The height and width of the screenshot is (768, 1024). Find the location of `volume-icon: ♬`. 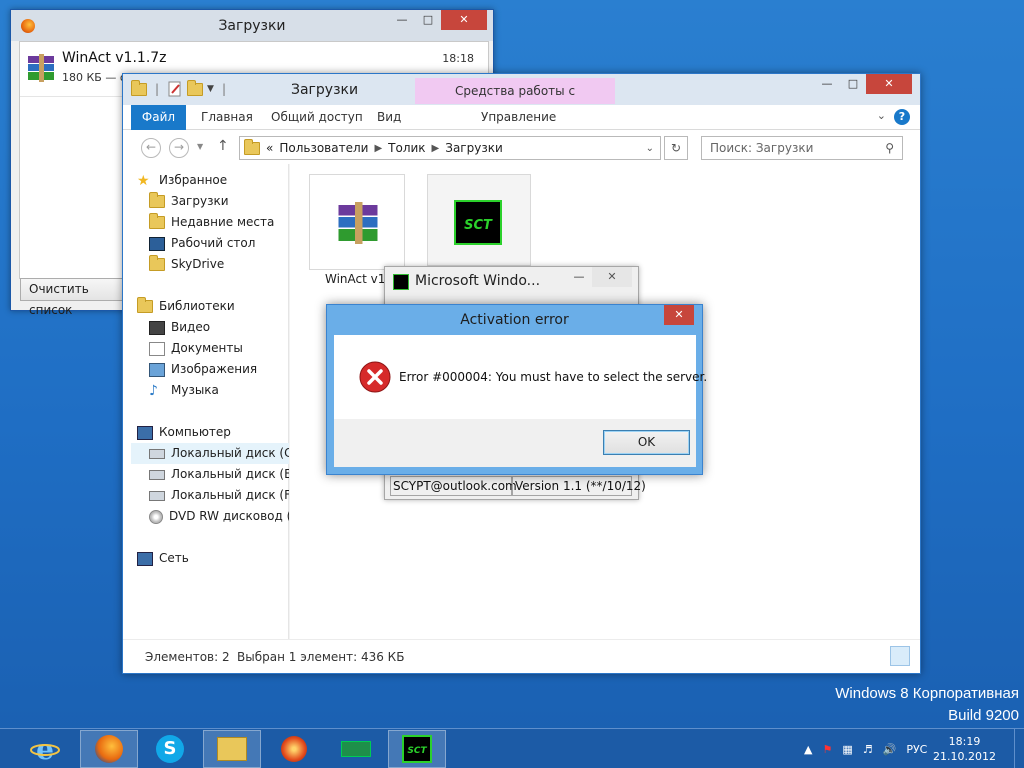

volume-icon: ♬ is located at coordinates (868, 749).